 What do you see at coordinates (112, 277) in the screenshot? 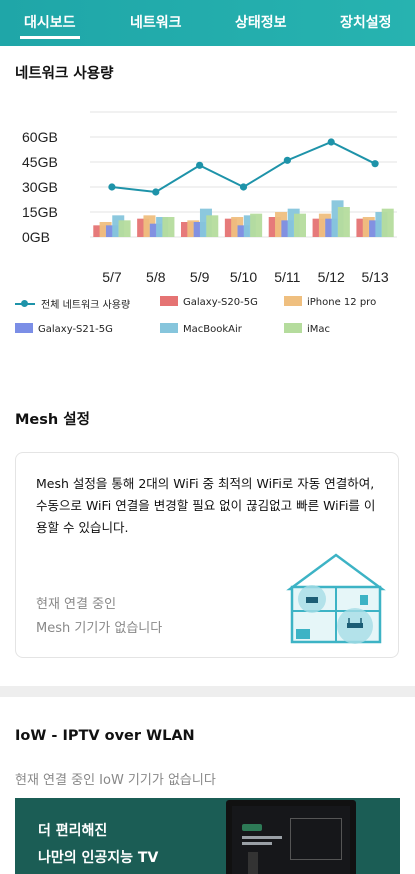
I see `x-tick-label: 5/7` at bounding box center [112, 277].